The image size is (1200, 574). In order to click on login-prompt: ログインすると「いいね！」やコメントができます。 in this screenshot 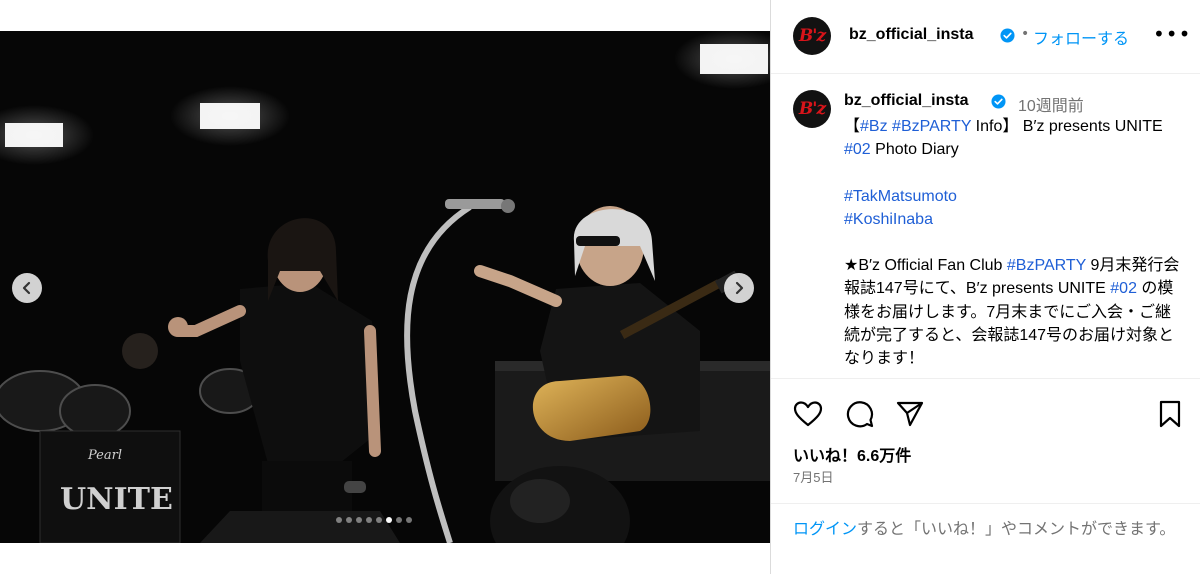, I will do `click(985, 538)`.